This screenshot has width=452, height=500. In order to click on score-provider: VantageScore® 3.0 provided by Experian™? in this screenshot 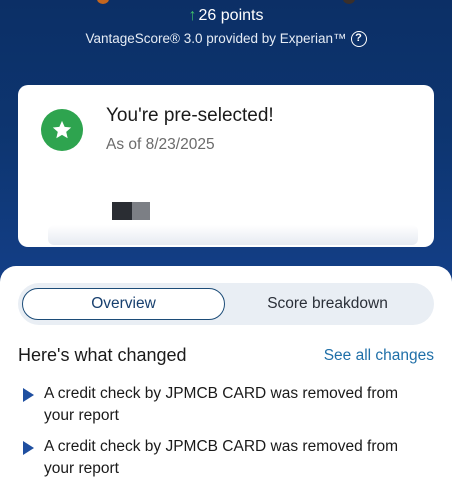, I will do `click(226, 39)`.